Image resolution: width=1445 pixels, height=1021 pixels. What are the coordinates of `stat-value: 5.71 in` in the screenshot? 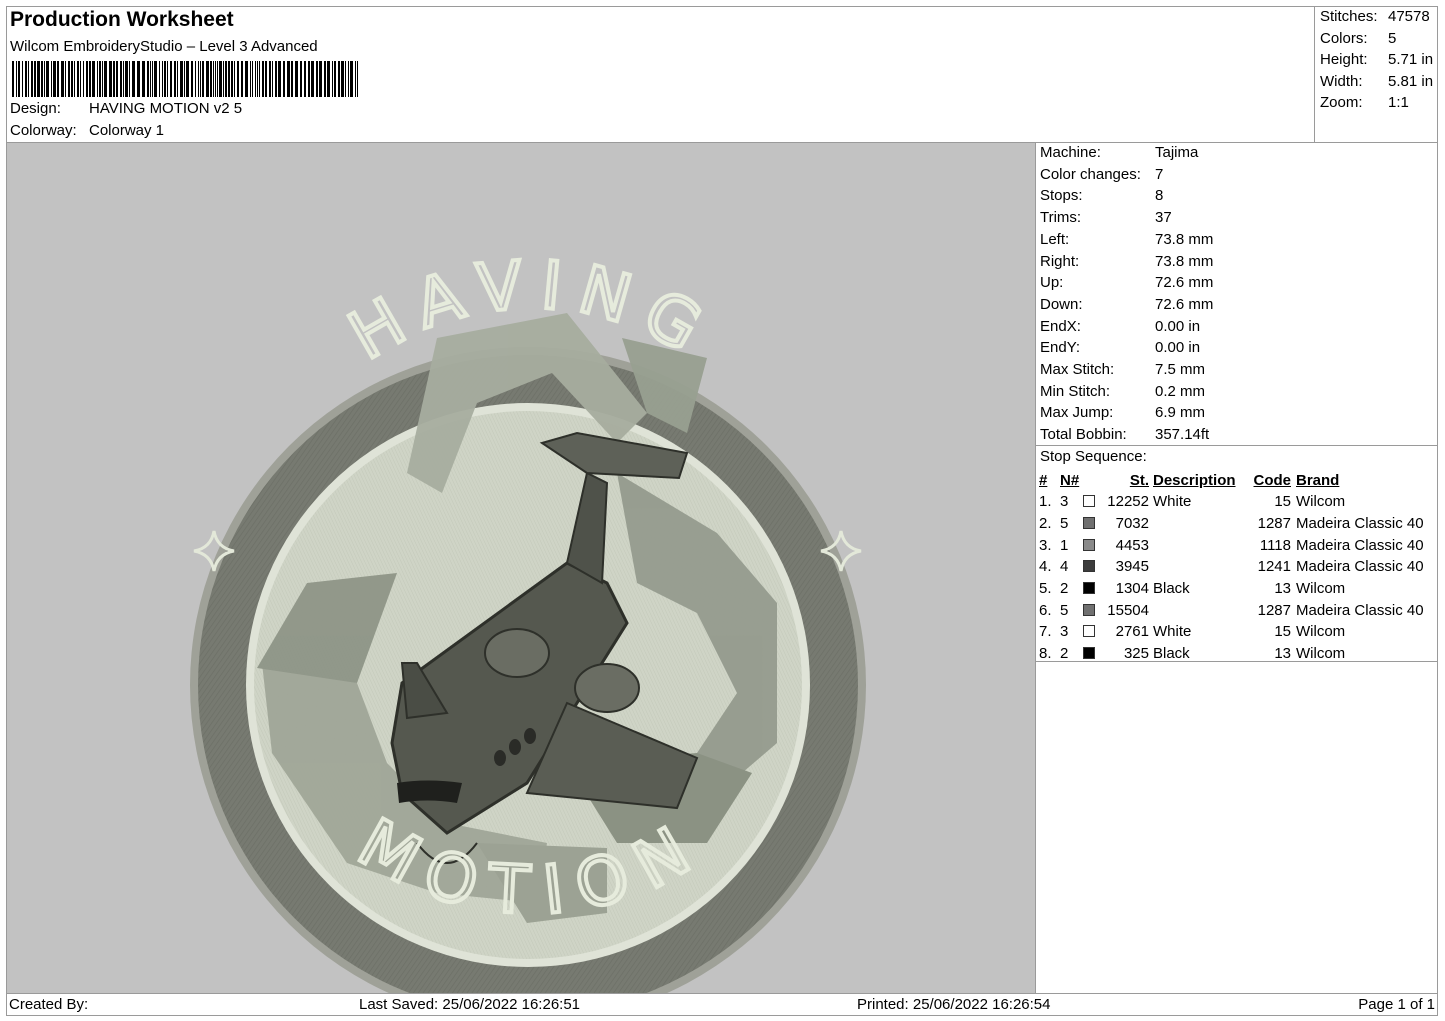 It's located at (1411, 59).